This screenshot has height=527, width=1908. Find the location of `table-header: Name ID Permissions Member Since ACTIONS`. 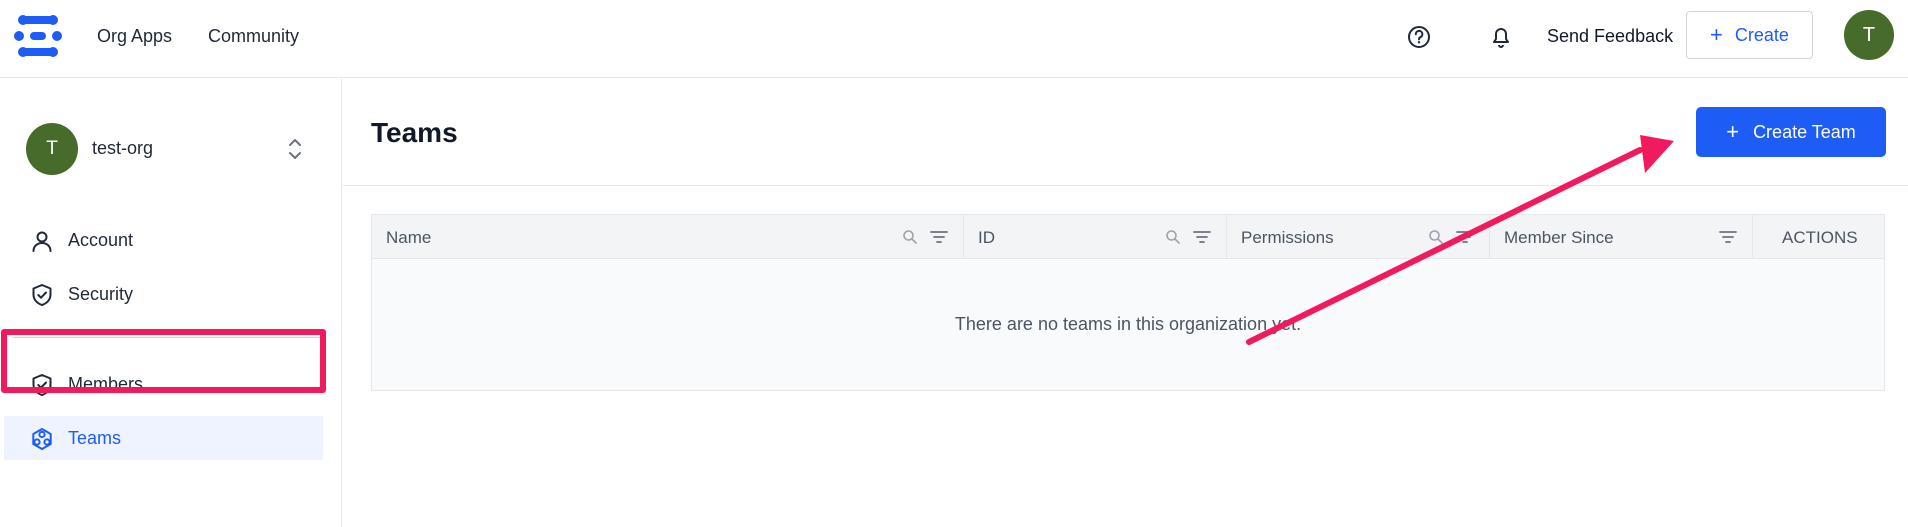

table-header: Name ID Permissions Member Since ACTIONS is located at coordinates (1128, 237).